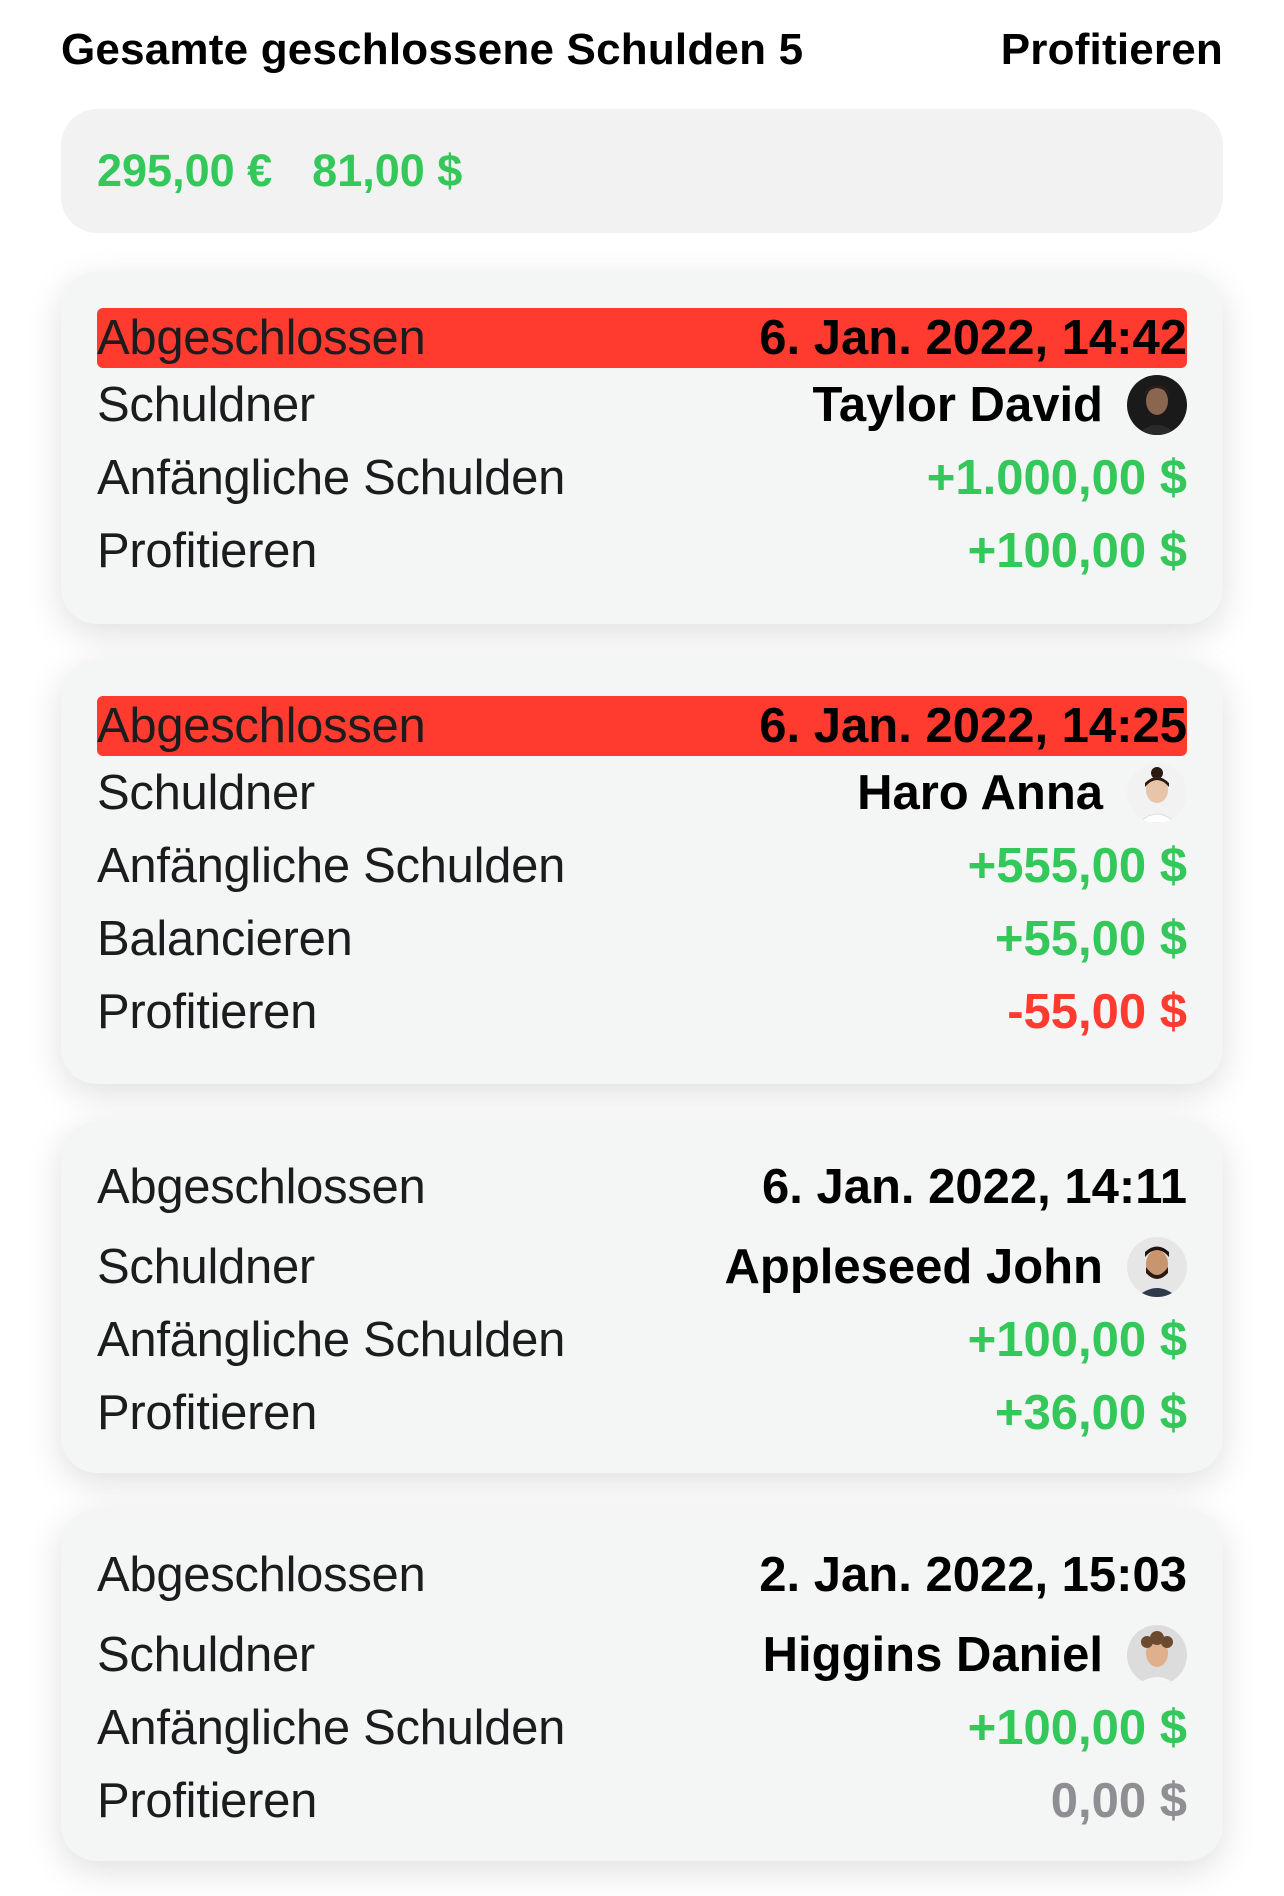 The width and height of the screenshot is (1284, 1896). I want to click on man-dark-portrait-avatar-icon, so click(1157, 404).